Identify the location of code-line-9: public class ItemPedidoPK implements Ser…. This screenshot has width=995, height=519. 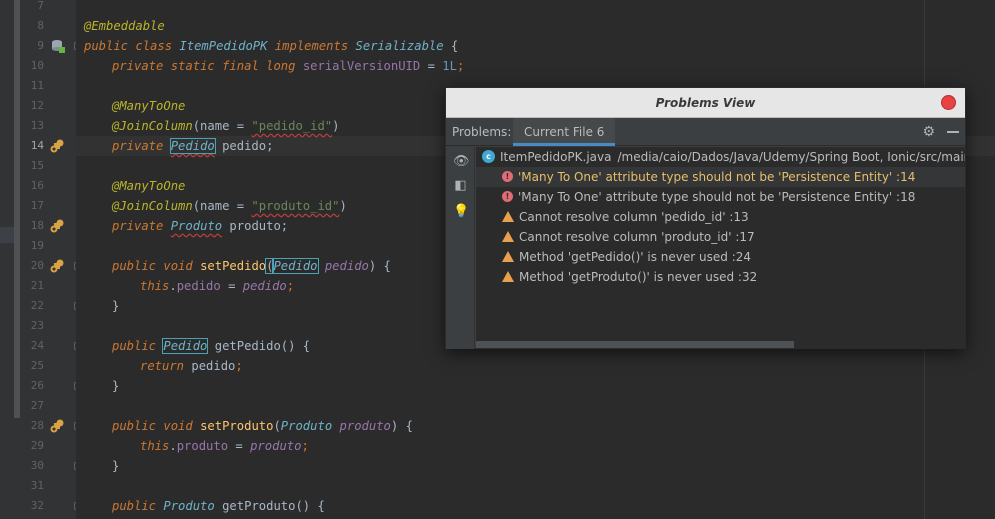
(271, 46).